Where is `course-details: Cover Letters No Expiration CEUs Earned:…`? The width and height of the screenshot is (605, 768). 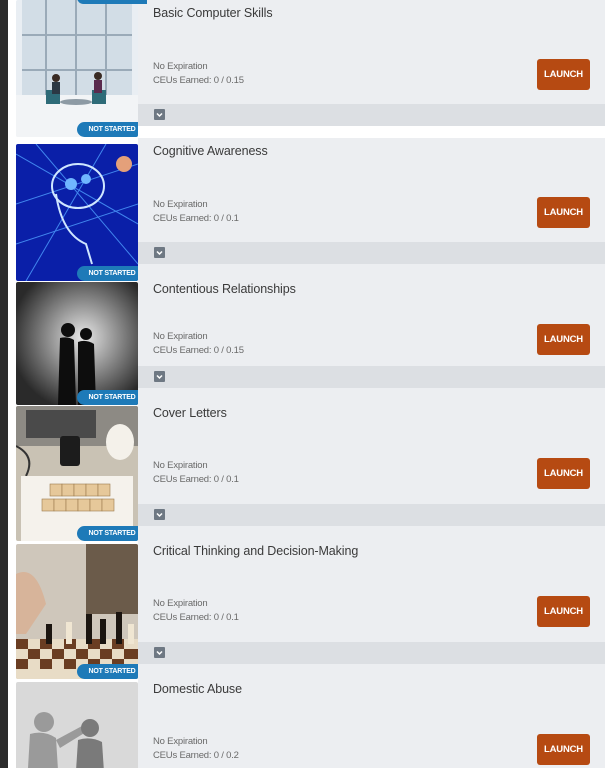
course-details: Cover Letters No Expiration CEUs Earned:… is located at coordinates (371, 446).